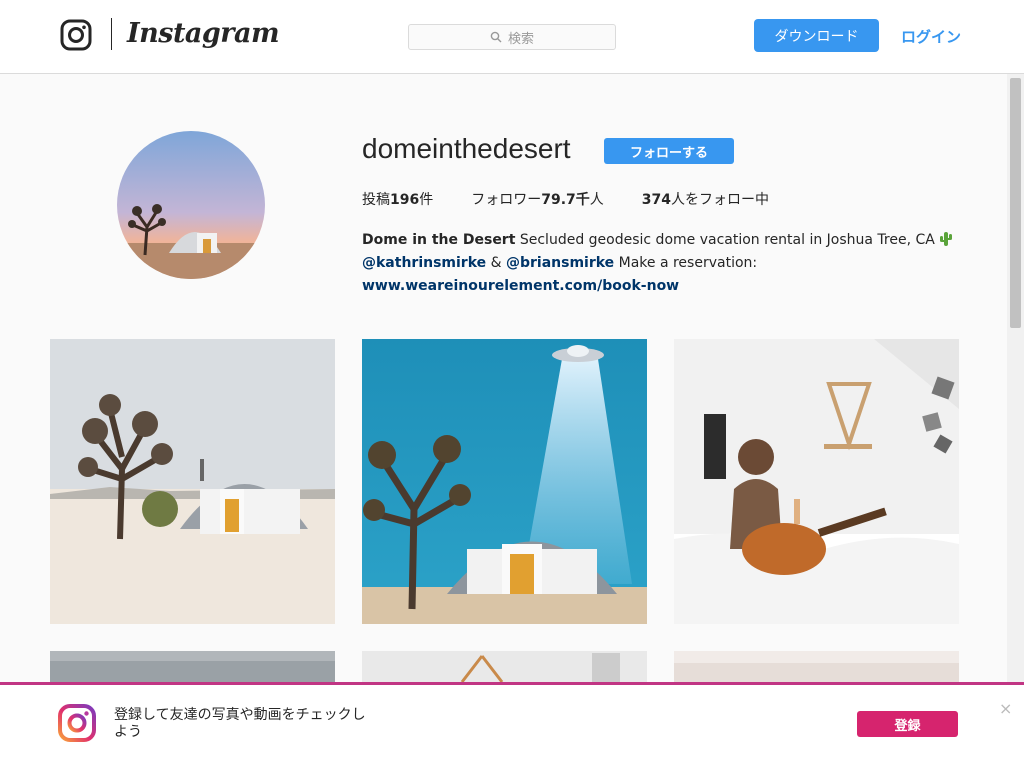 This screenshot has height=760, width=1024. What do you see at coordinates (946, 239) in the screenshot?
I see `cactus-icon` at bounding box center [946, 239].